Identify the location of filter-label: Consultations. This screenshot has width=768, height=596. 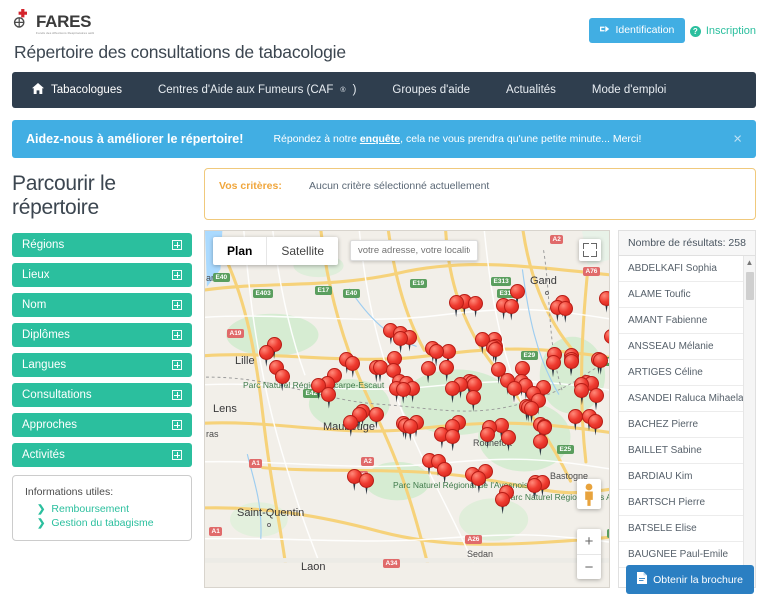
(57, 395).